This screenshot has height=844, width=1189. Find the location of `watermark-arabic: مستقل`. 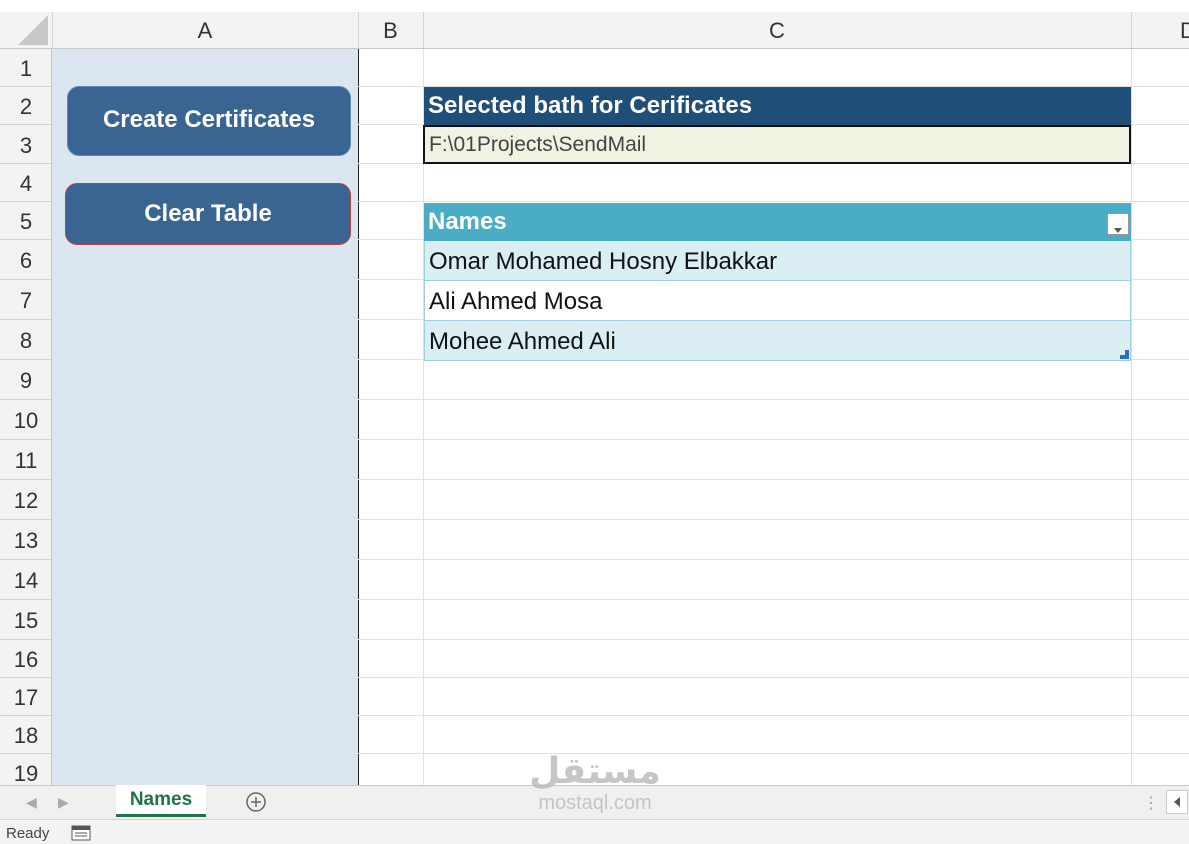

watermark-arabic: مستقل is located at coordinates (595, 771).